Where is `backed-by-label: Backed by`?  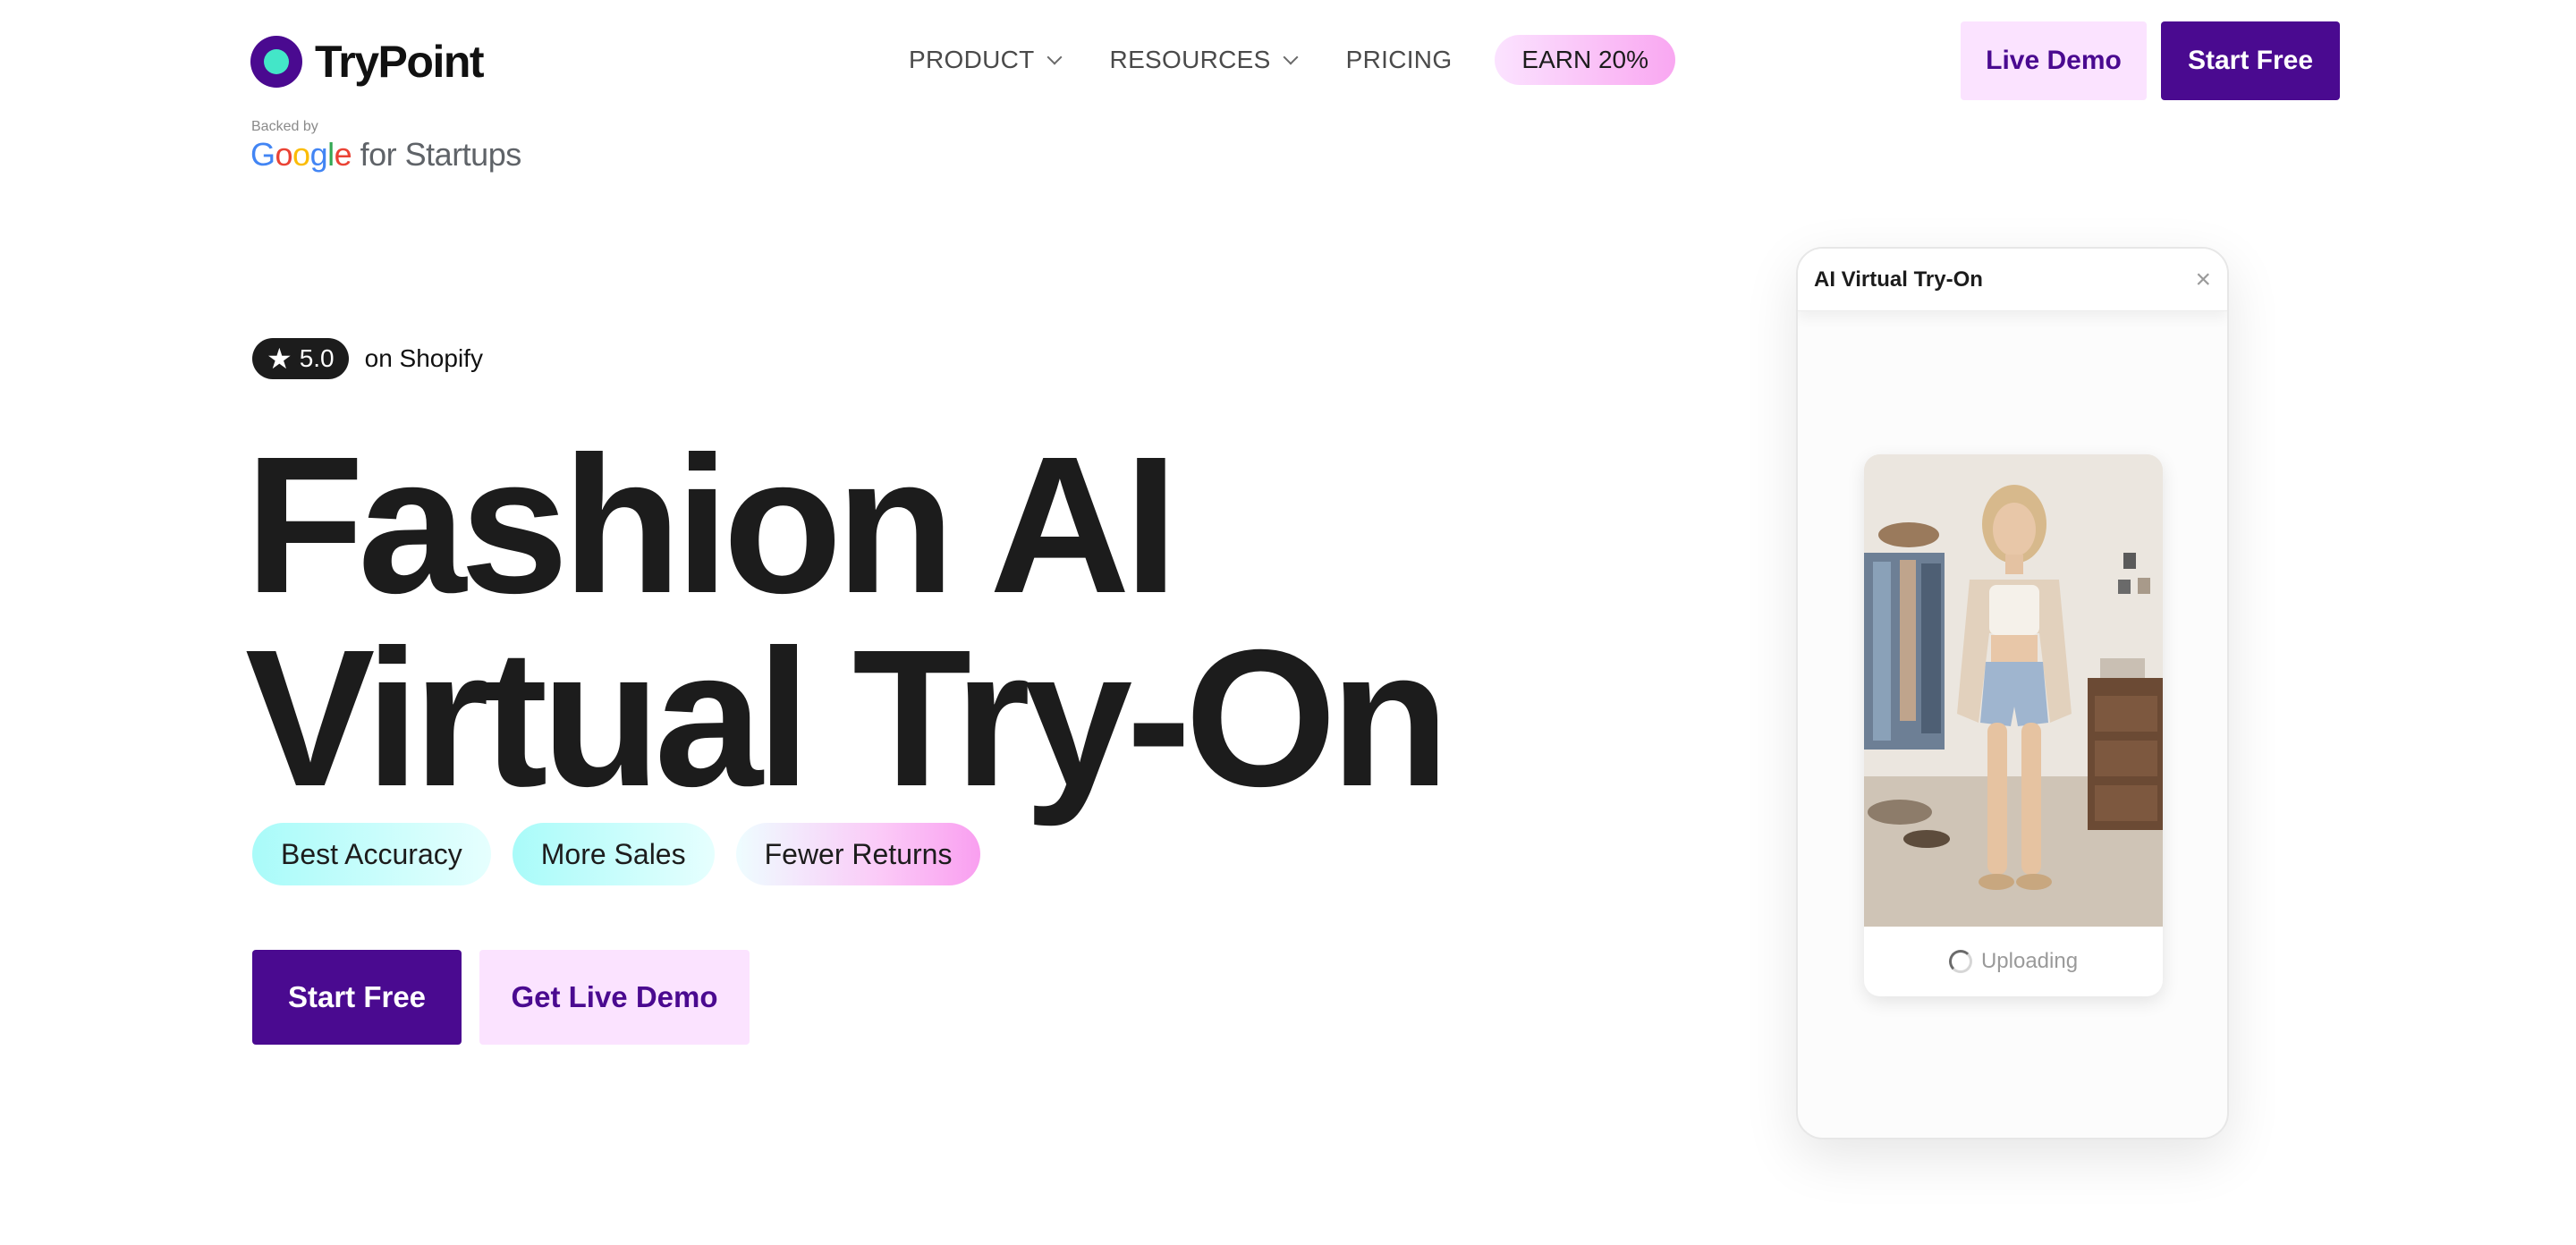
backed-by-label: Backed by is located at coordinates (284, 127).